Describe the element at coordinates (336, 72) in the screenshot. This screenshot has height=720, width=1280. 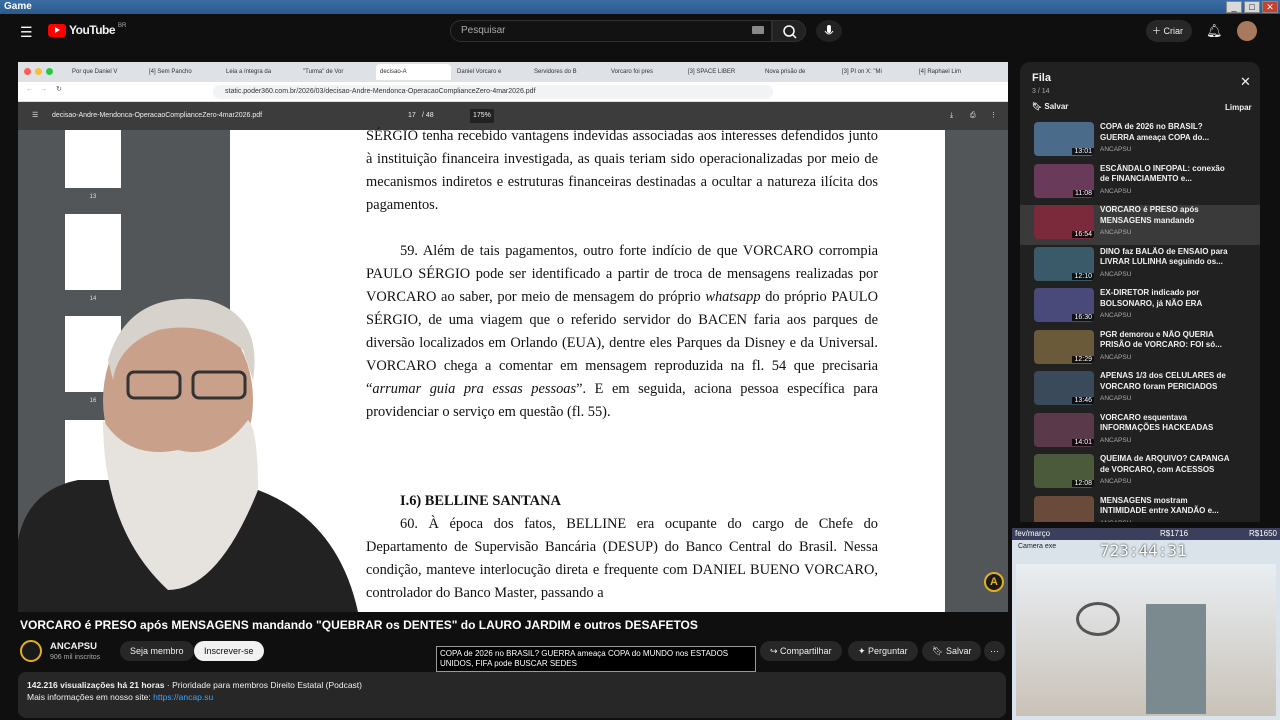
I see `browser-tab: "Turma" de Vor` at that location.